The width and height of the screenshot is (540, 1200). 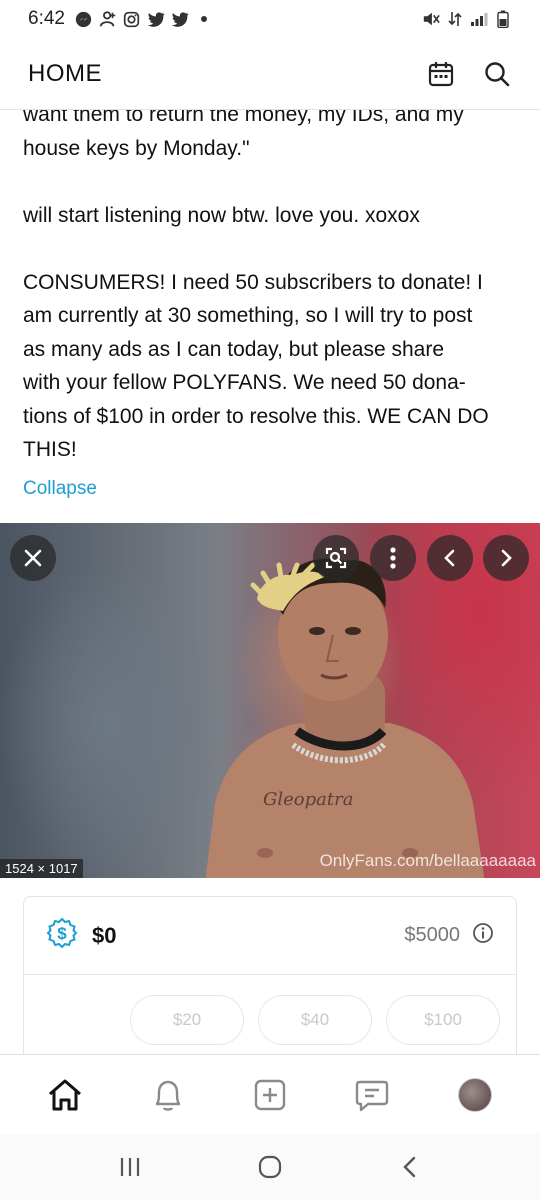 What do you see at coordinates (467, 19) in the screenshot?
I see `system-status-icons` at bounding box center [467, 19].